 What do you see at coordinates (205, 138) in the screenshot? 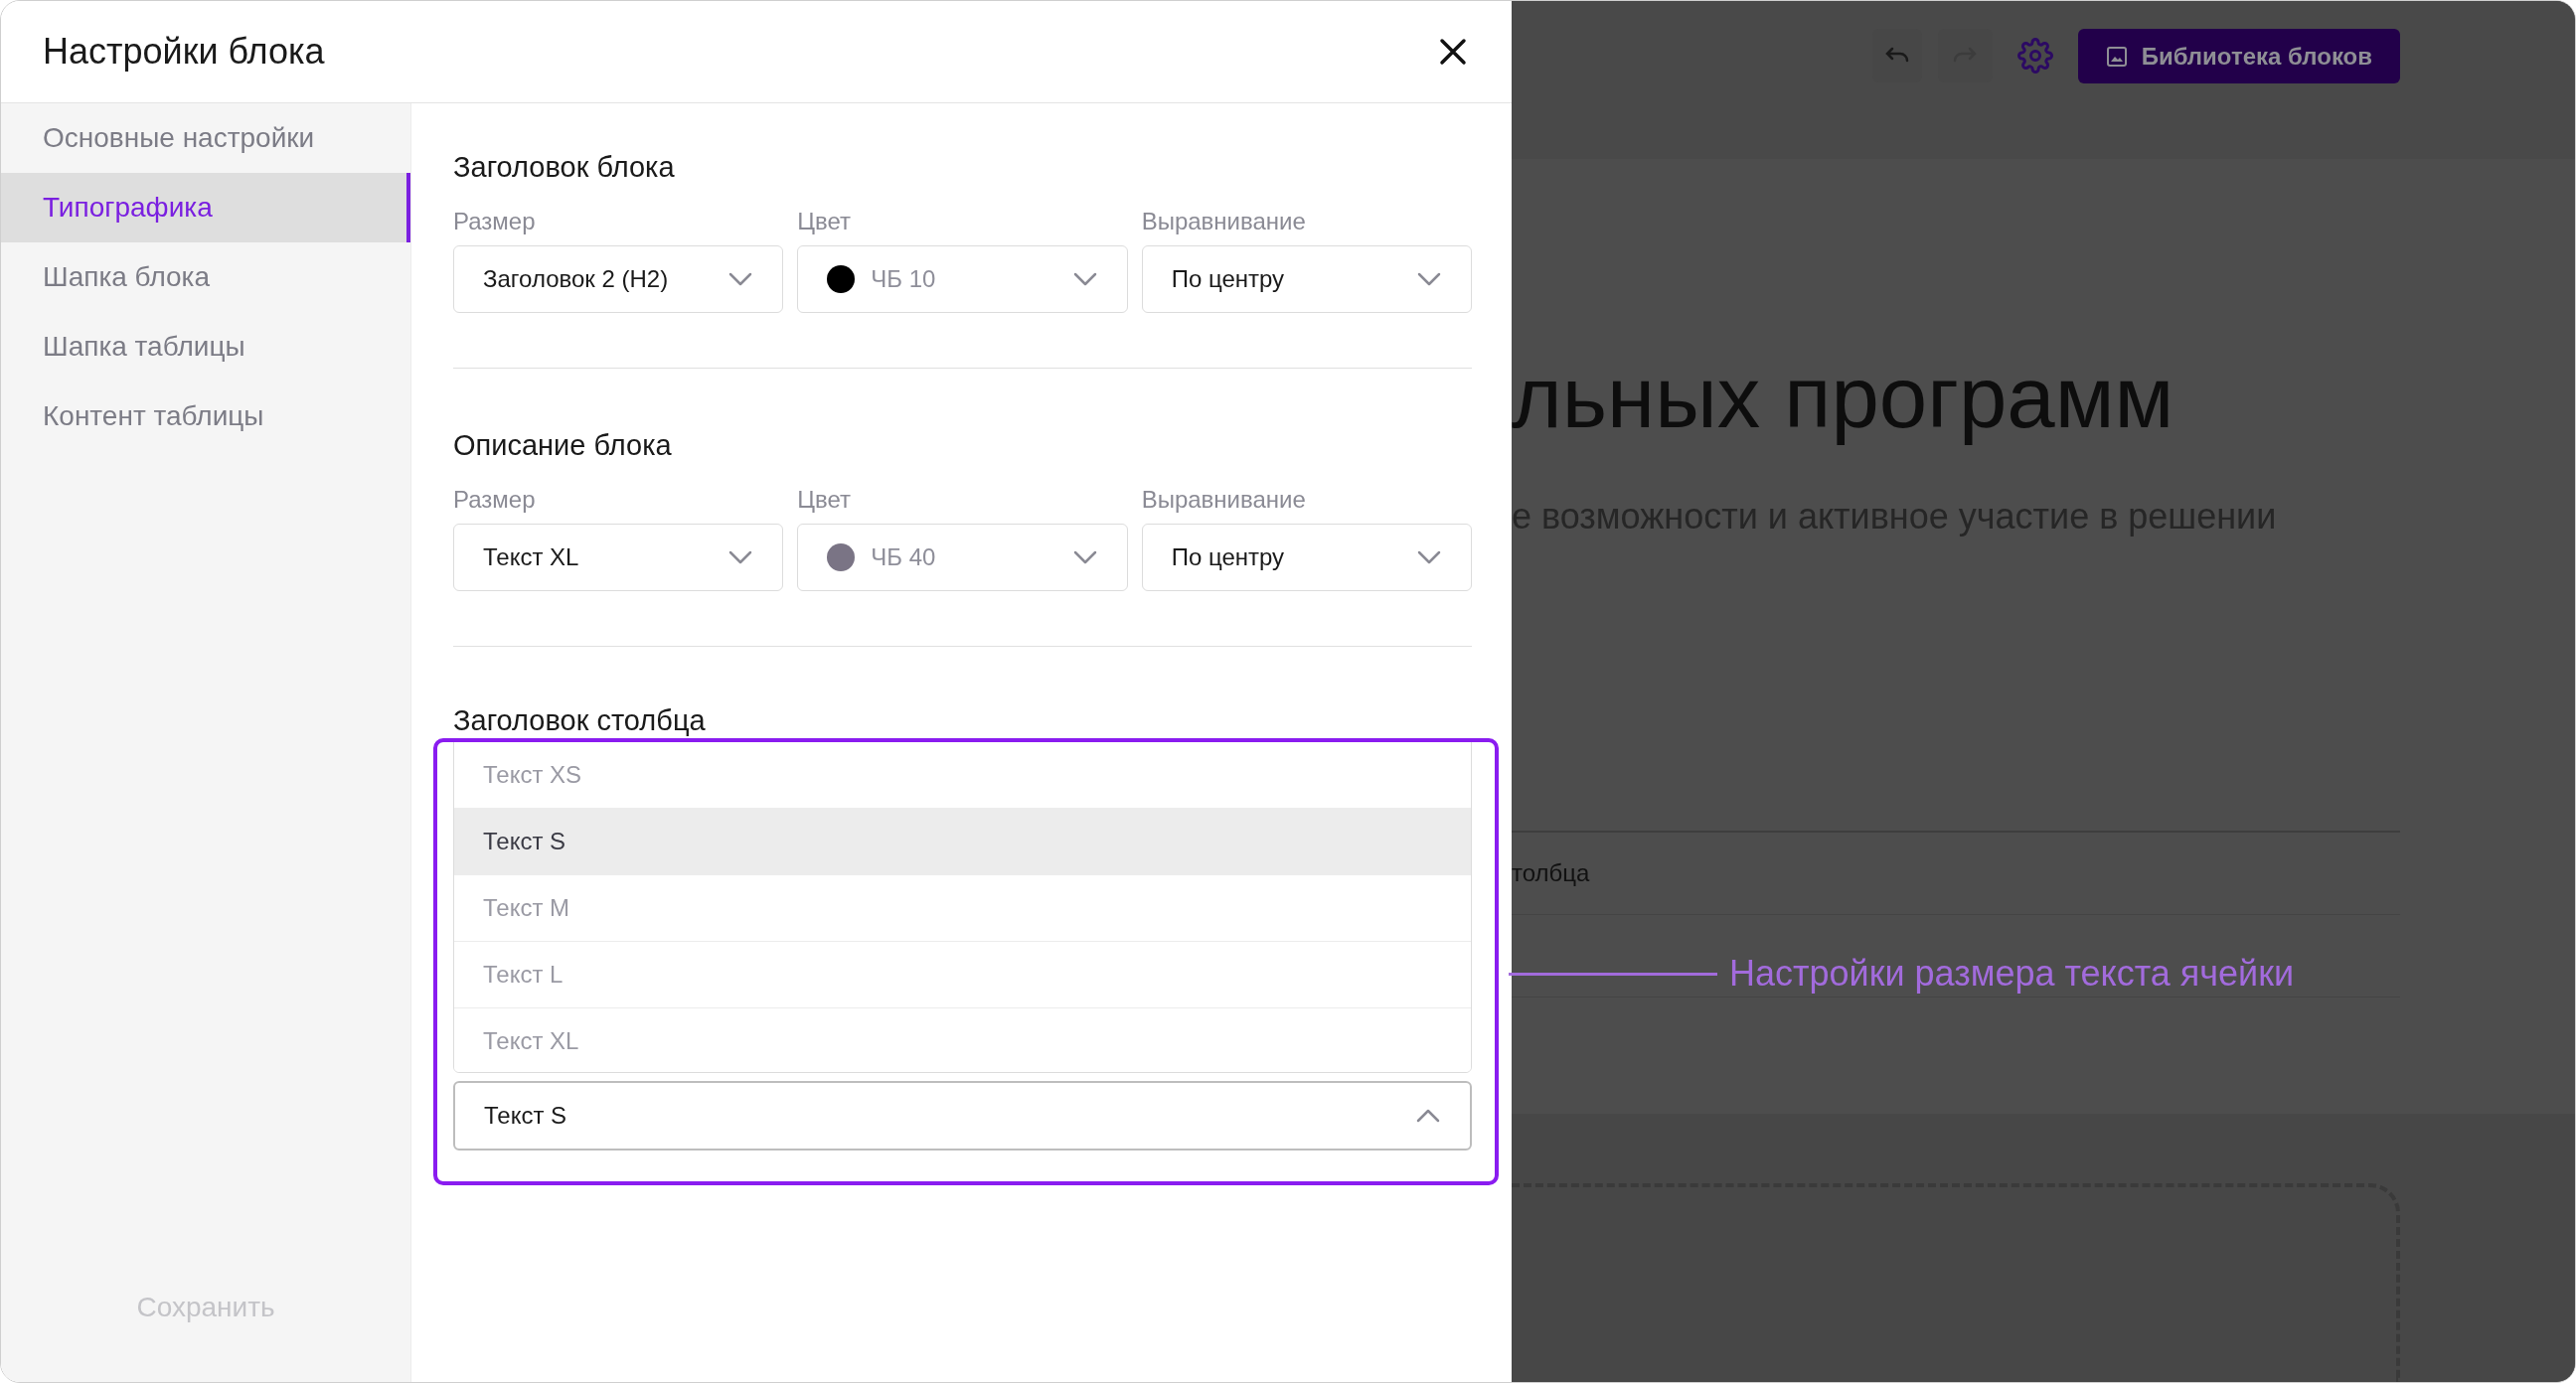
I see `sidebar-tab: Основные настройки` at bounding box center [205, 138].